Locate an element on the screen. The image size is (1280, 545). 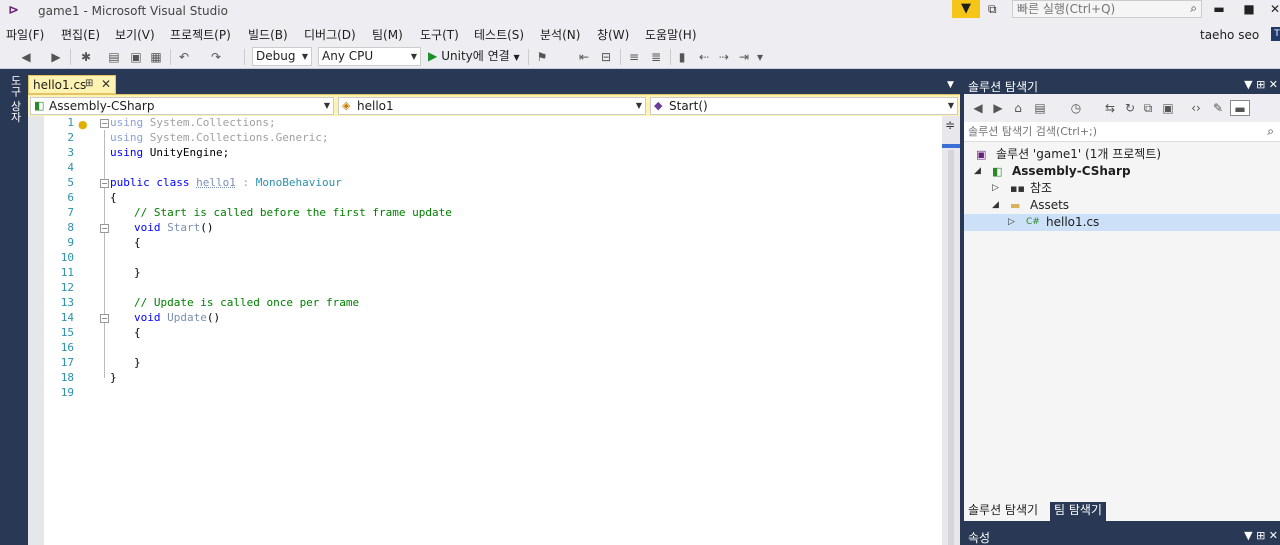
tab-team-explorer: 팀 탐색기 is located at coordinates (1078, 511).